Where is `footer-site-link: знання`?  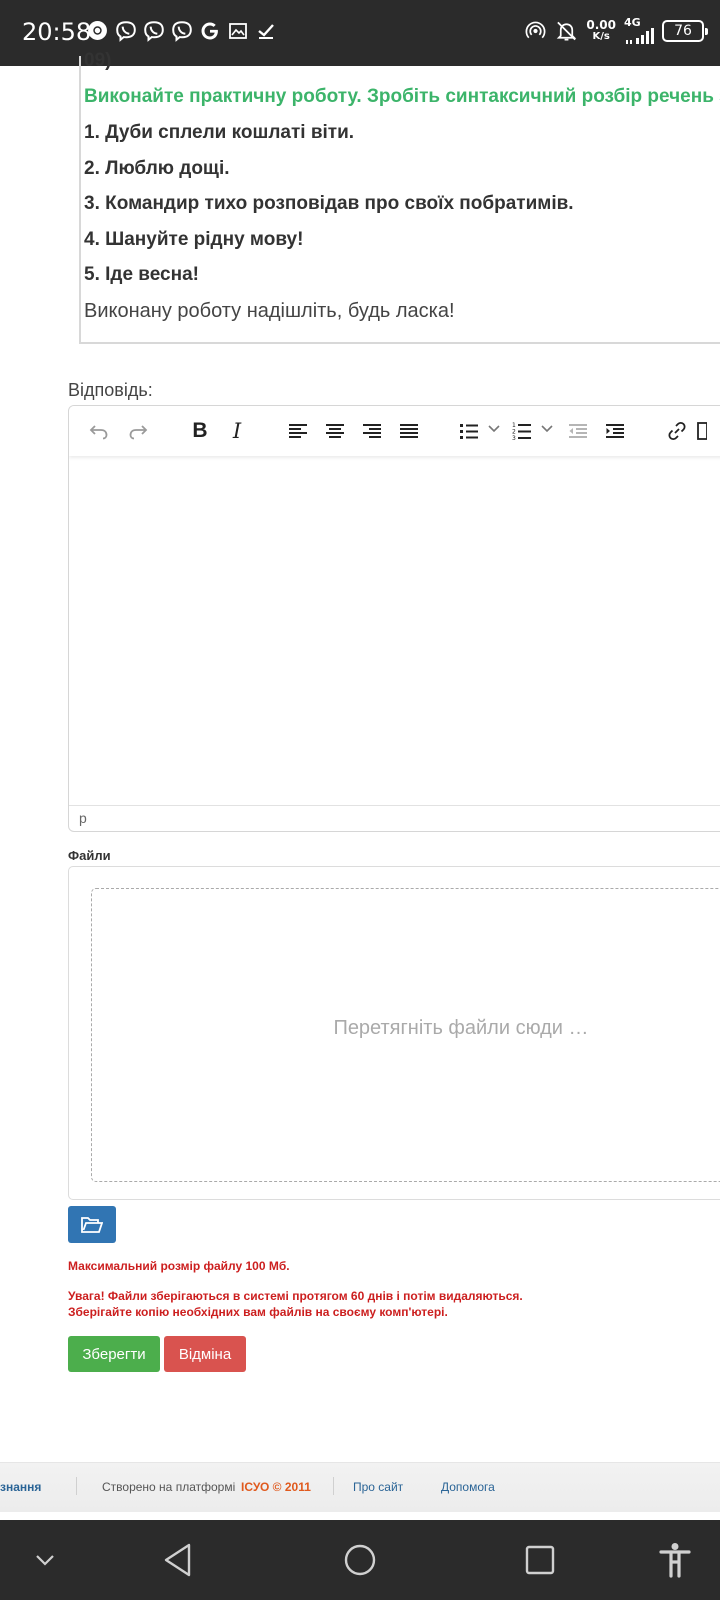
footer-site-link: знання is located at coordinates (20, 1487).